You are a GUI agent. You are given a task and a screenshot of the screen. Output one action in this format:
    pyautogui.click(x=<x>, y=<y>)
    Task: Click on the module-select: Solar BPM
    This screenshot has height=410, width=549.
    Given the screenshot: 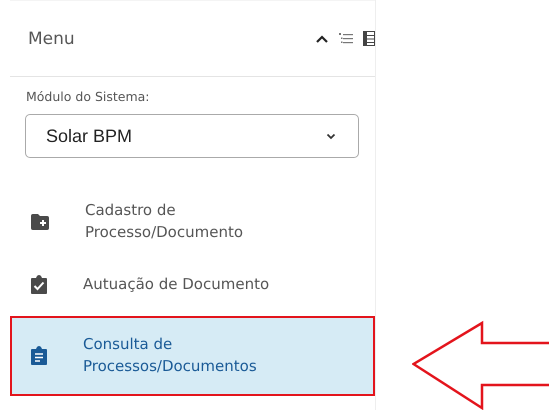 What is the action you would take?
    pyautogui.click(x=192, y=136)
    